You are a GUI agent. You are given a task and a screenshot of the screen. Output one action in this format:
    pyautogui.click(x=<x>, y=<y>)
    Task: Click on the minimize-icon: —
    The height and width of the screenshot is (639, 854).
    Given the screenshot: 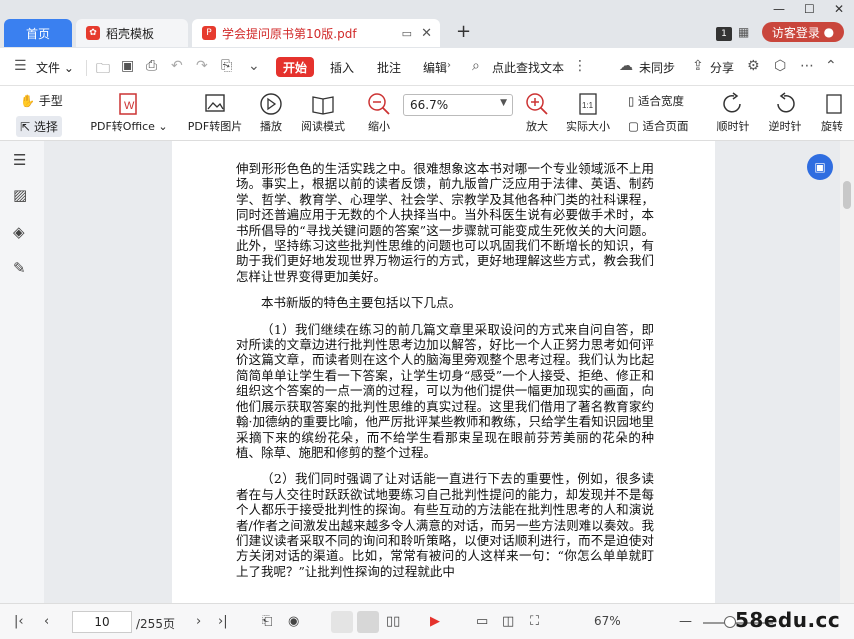 What is the action you would take?
    pyautogui.click(x=779, y=9)
    